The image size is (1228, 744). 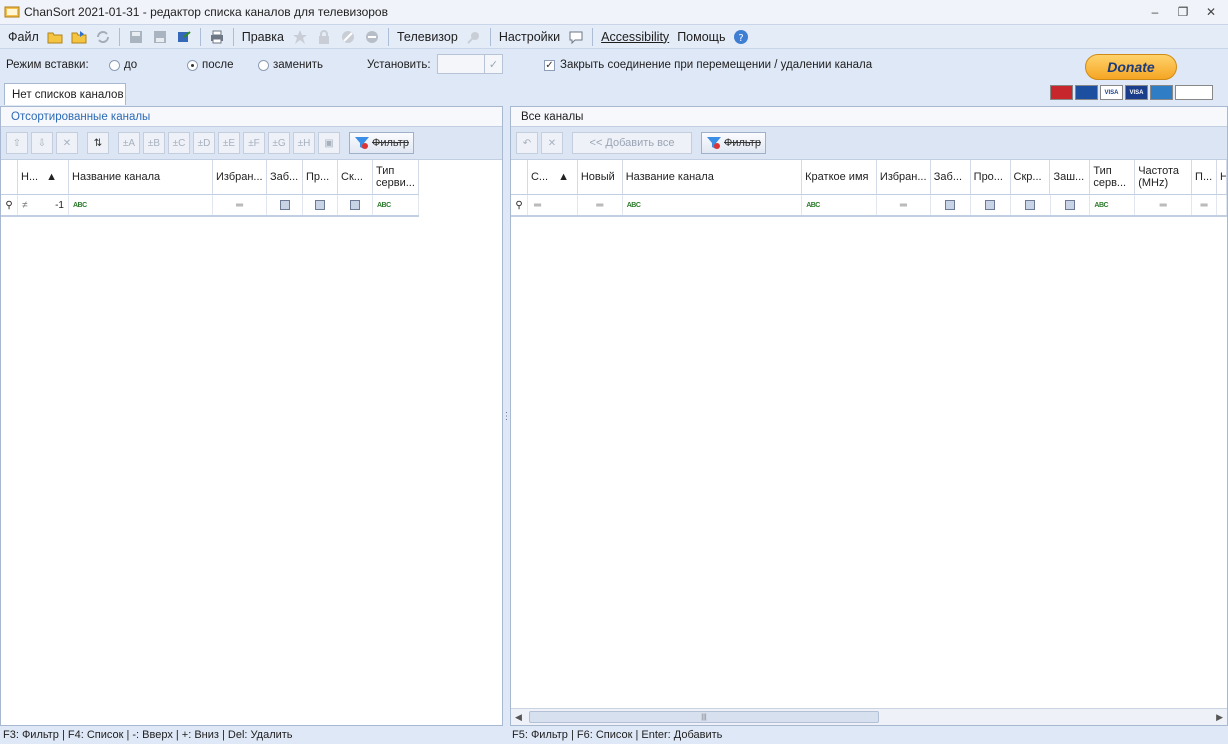 What do you see at coordinates (529, 37) in the screenshot?
I see `menu-settings: Настройки` at bounding box center [529, 37].